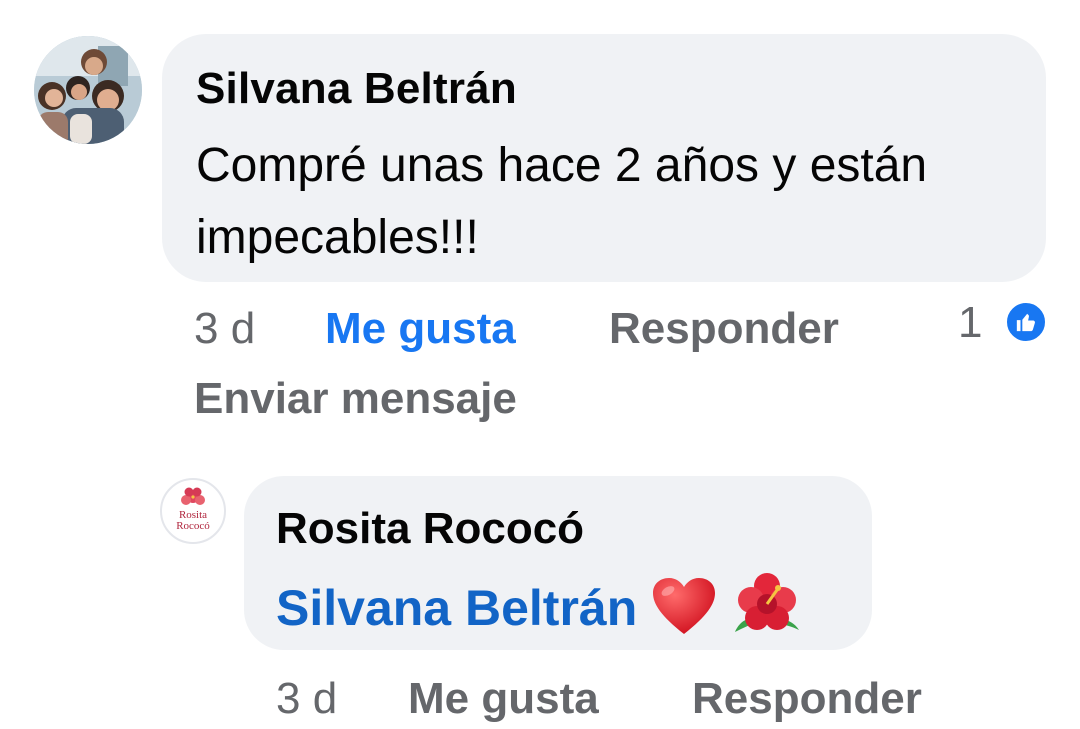 This screenshot has width=1080, height=729. Describe the element at coordinates (356, 89) in the screenshot. I see `comment-author: Silvana Beltrán` at that location.